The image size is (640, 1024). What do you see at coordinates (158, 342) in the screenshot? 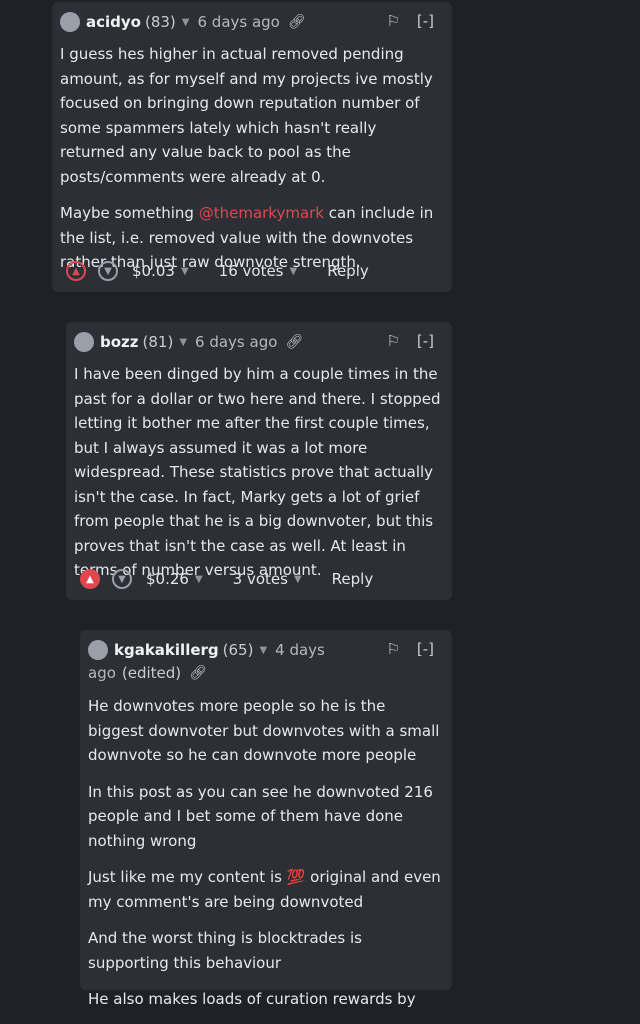
I see `author-reputation: (81)` at bounding box center [158, 342].